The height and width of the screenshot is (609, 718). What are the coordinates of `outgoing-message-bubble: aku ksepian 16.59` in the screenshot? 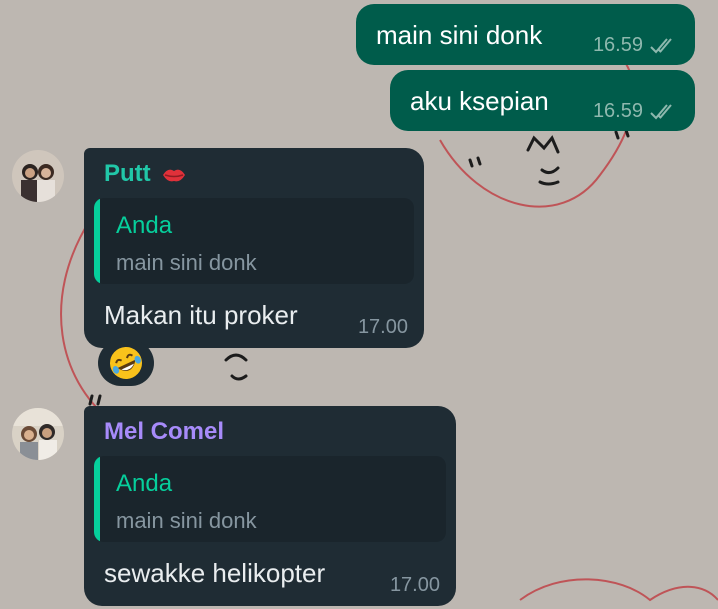 It's located at (542, 100).